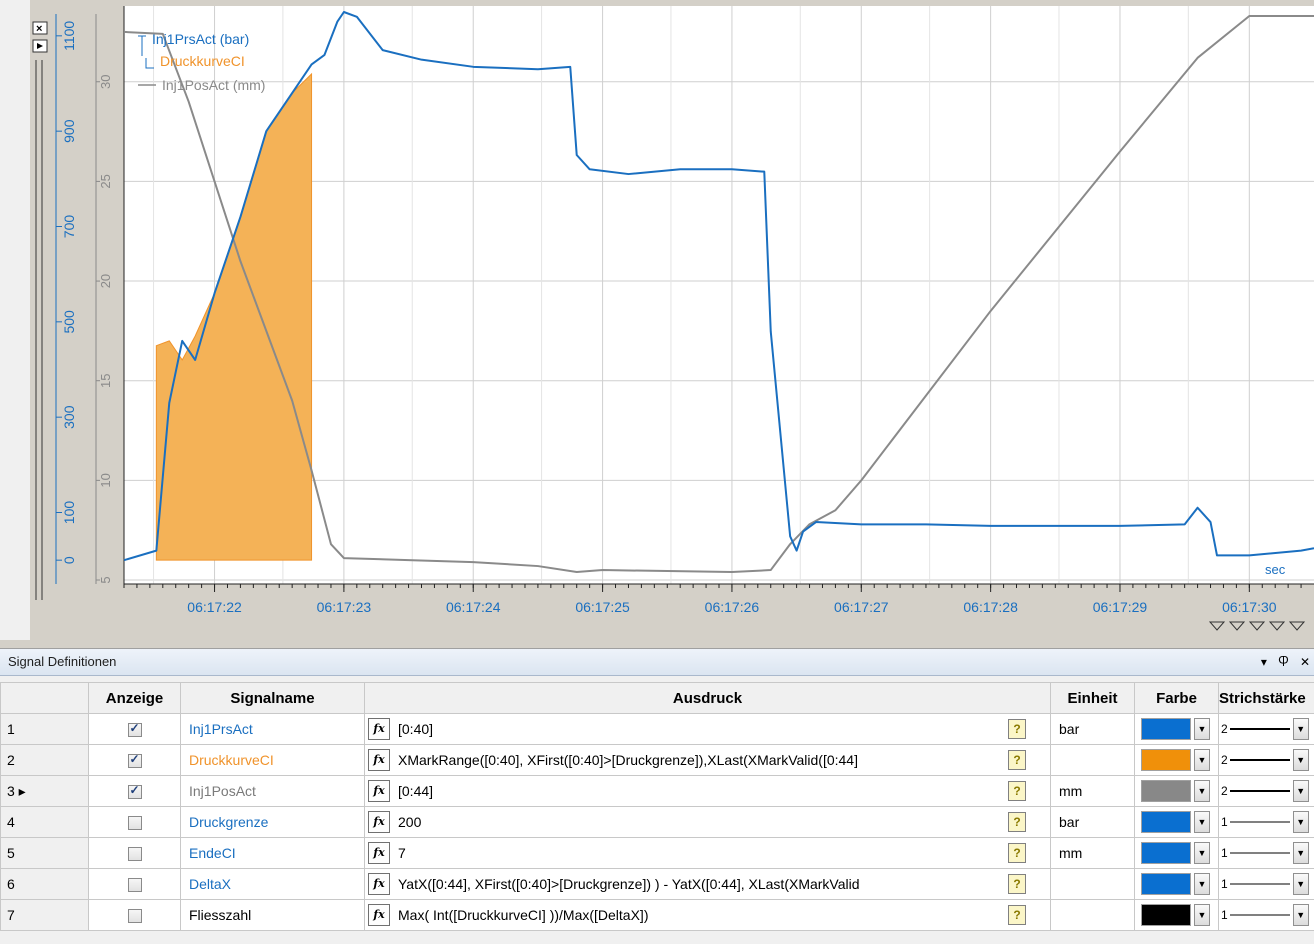 Image resolution: width=1314 pixels, height=944 pixels. Describe the element at coordinates (273, 853) in the screenshot. I see `signal-name-cell: EndeCI` at that location.